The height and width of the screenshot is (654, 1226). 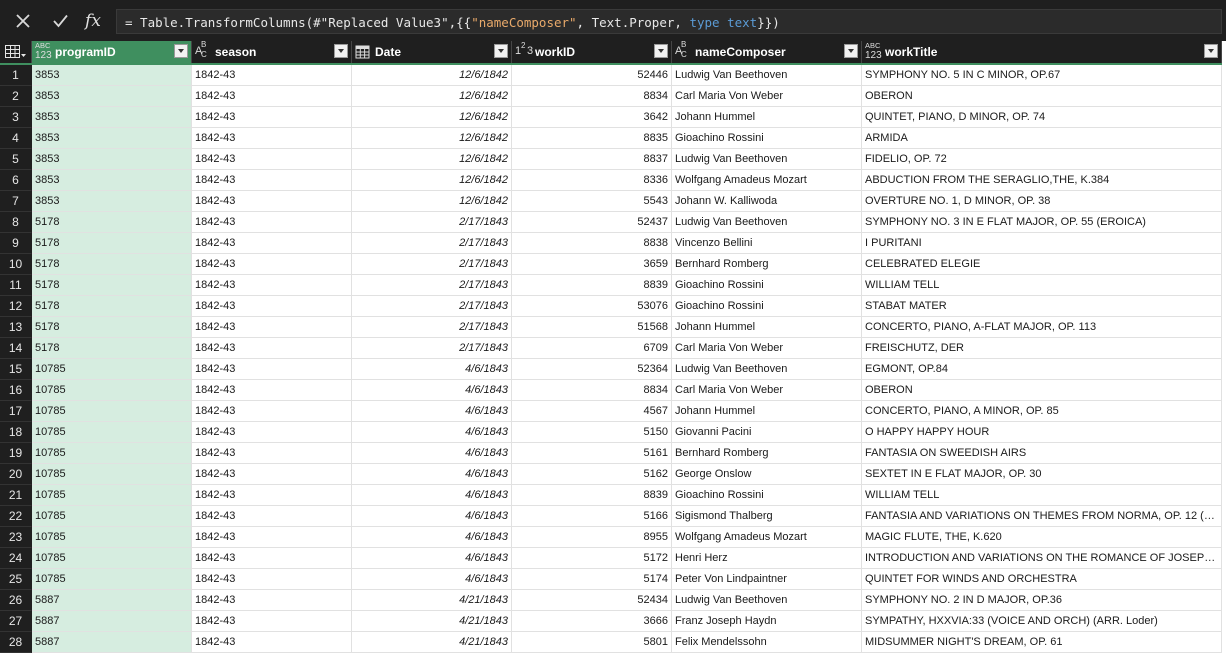 I want to click on row-number: 6, so click(x=16, y=180).